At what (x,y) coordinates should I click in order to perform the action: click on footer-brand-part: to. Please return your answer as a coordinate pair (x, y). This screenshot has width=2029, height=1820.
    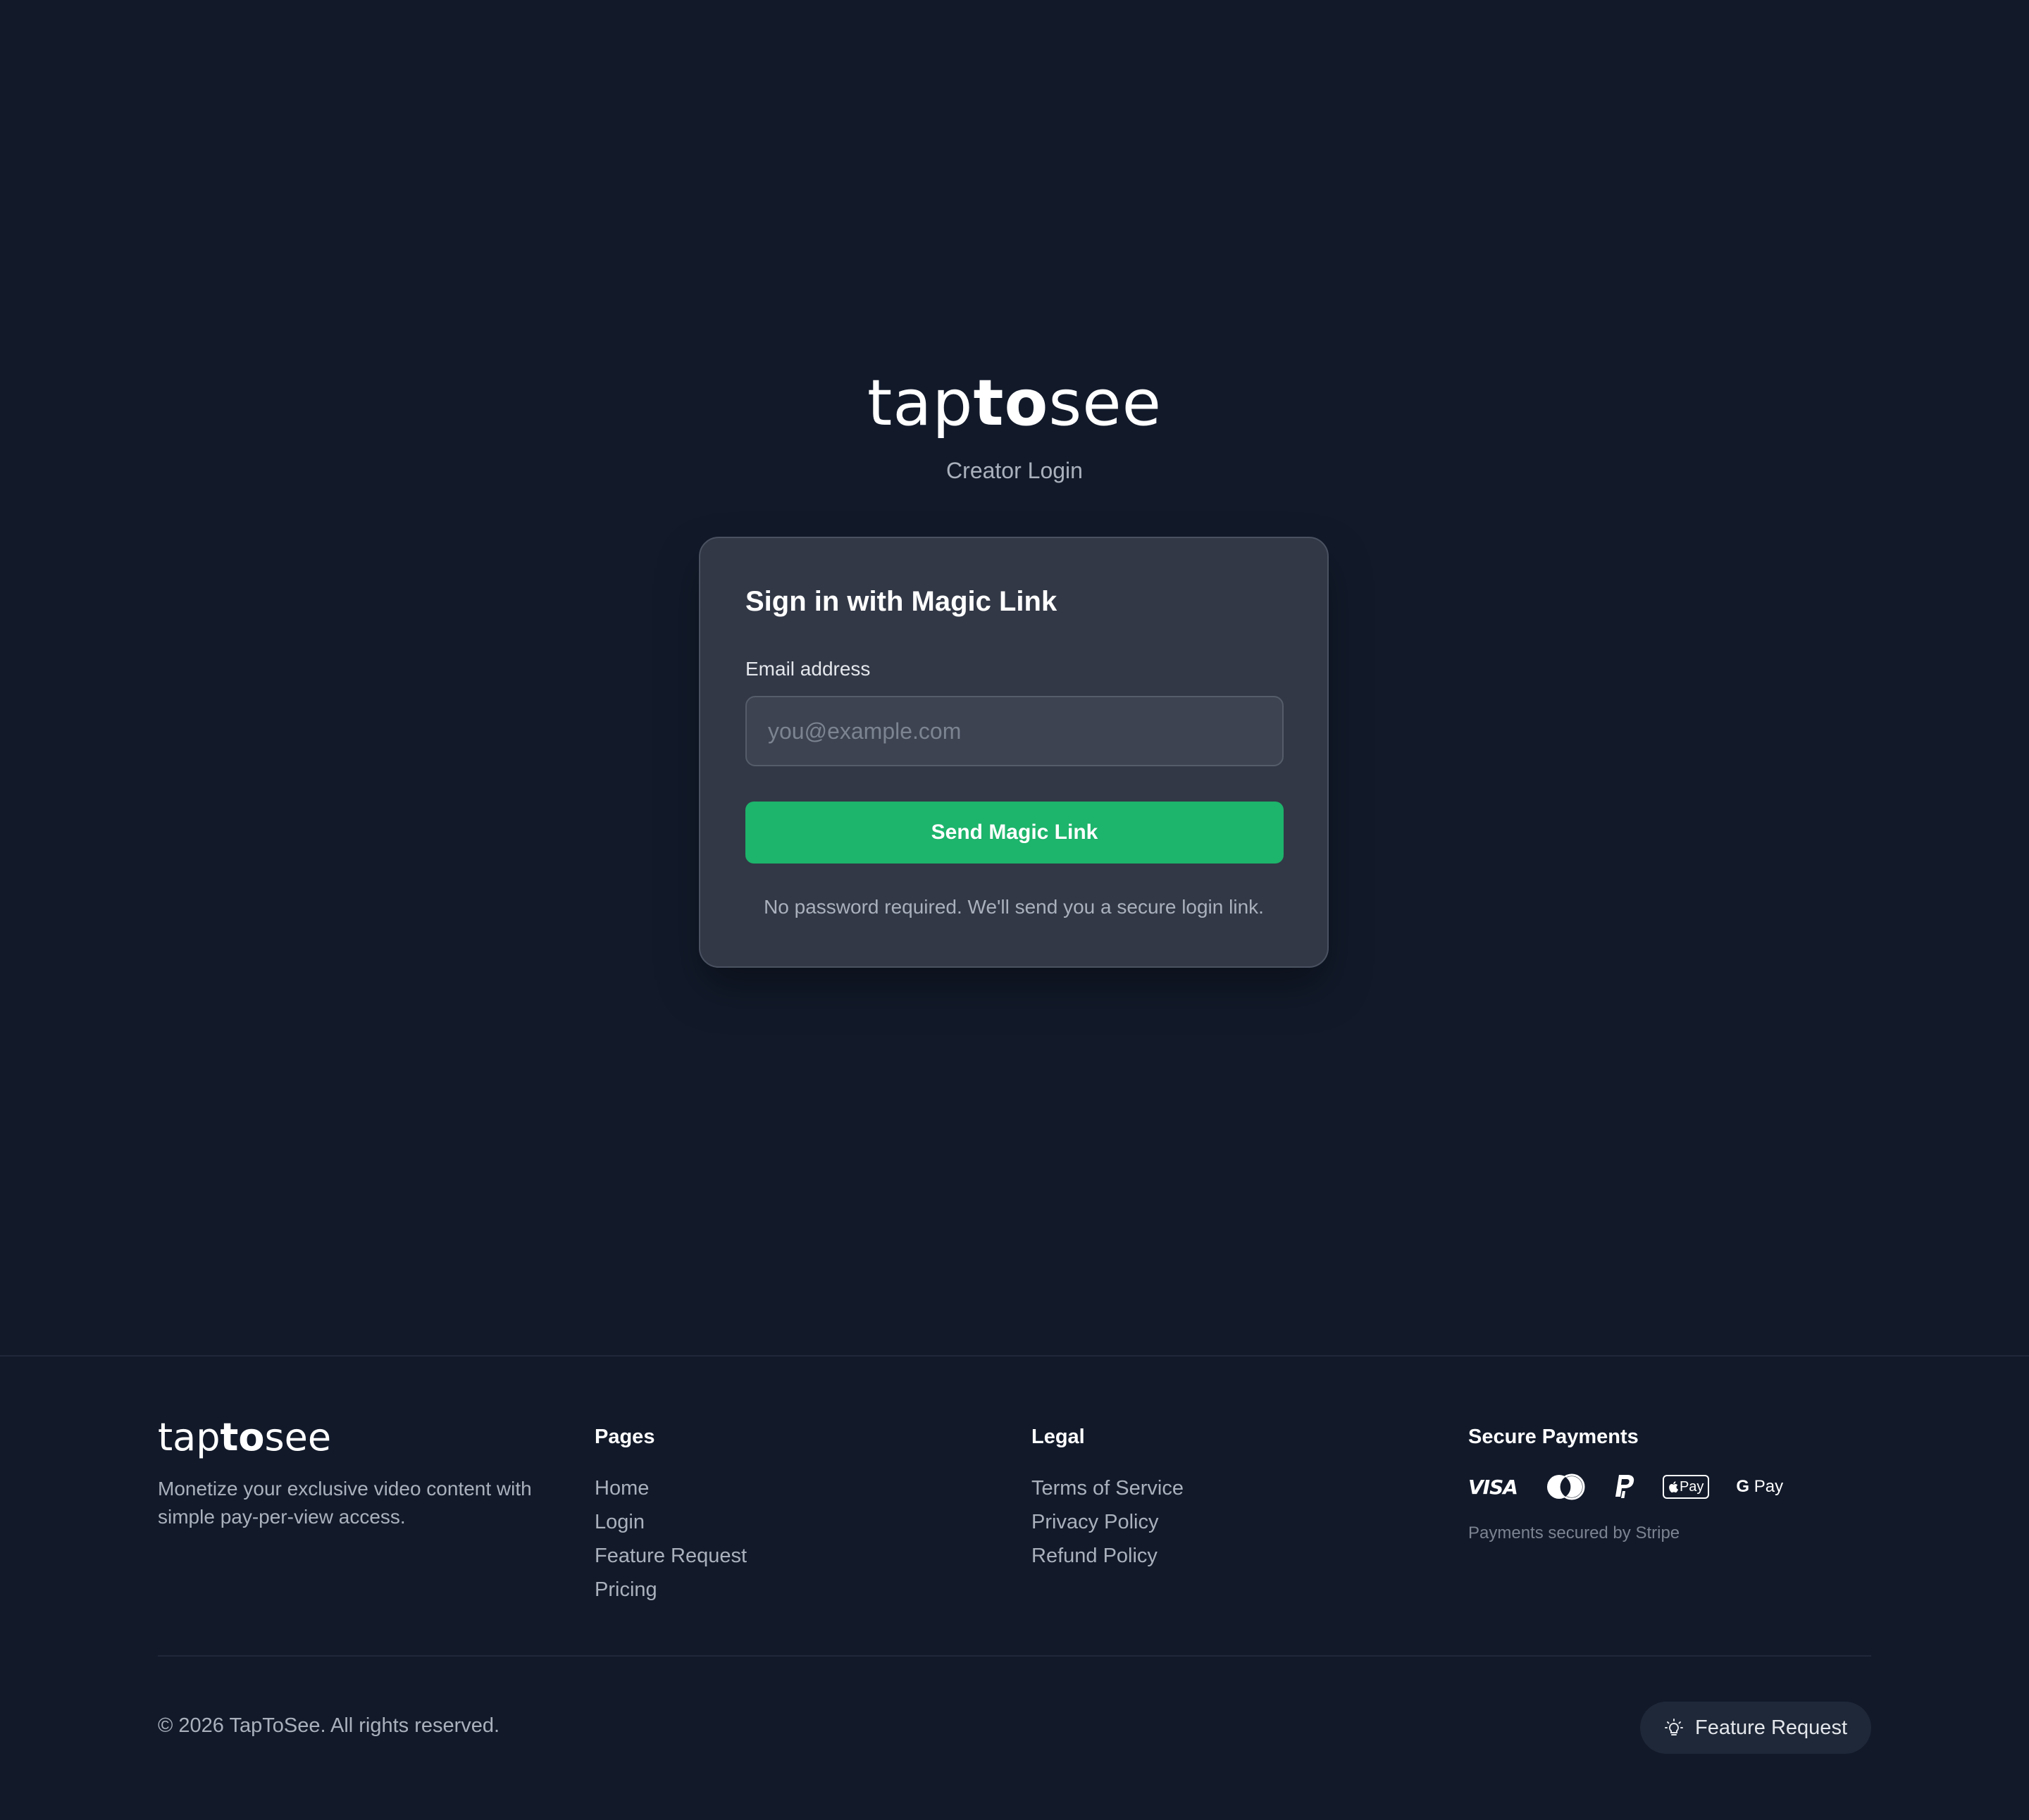
    Looking at the image, I should click on (243, 1437).